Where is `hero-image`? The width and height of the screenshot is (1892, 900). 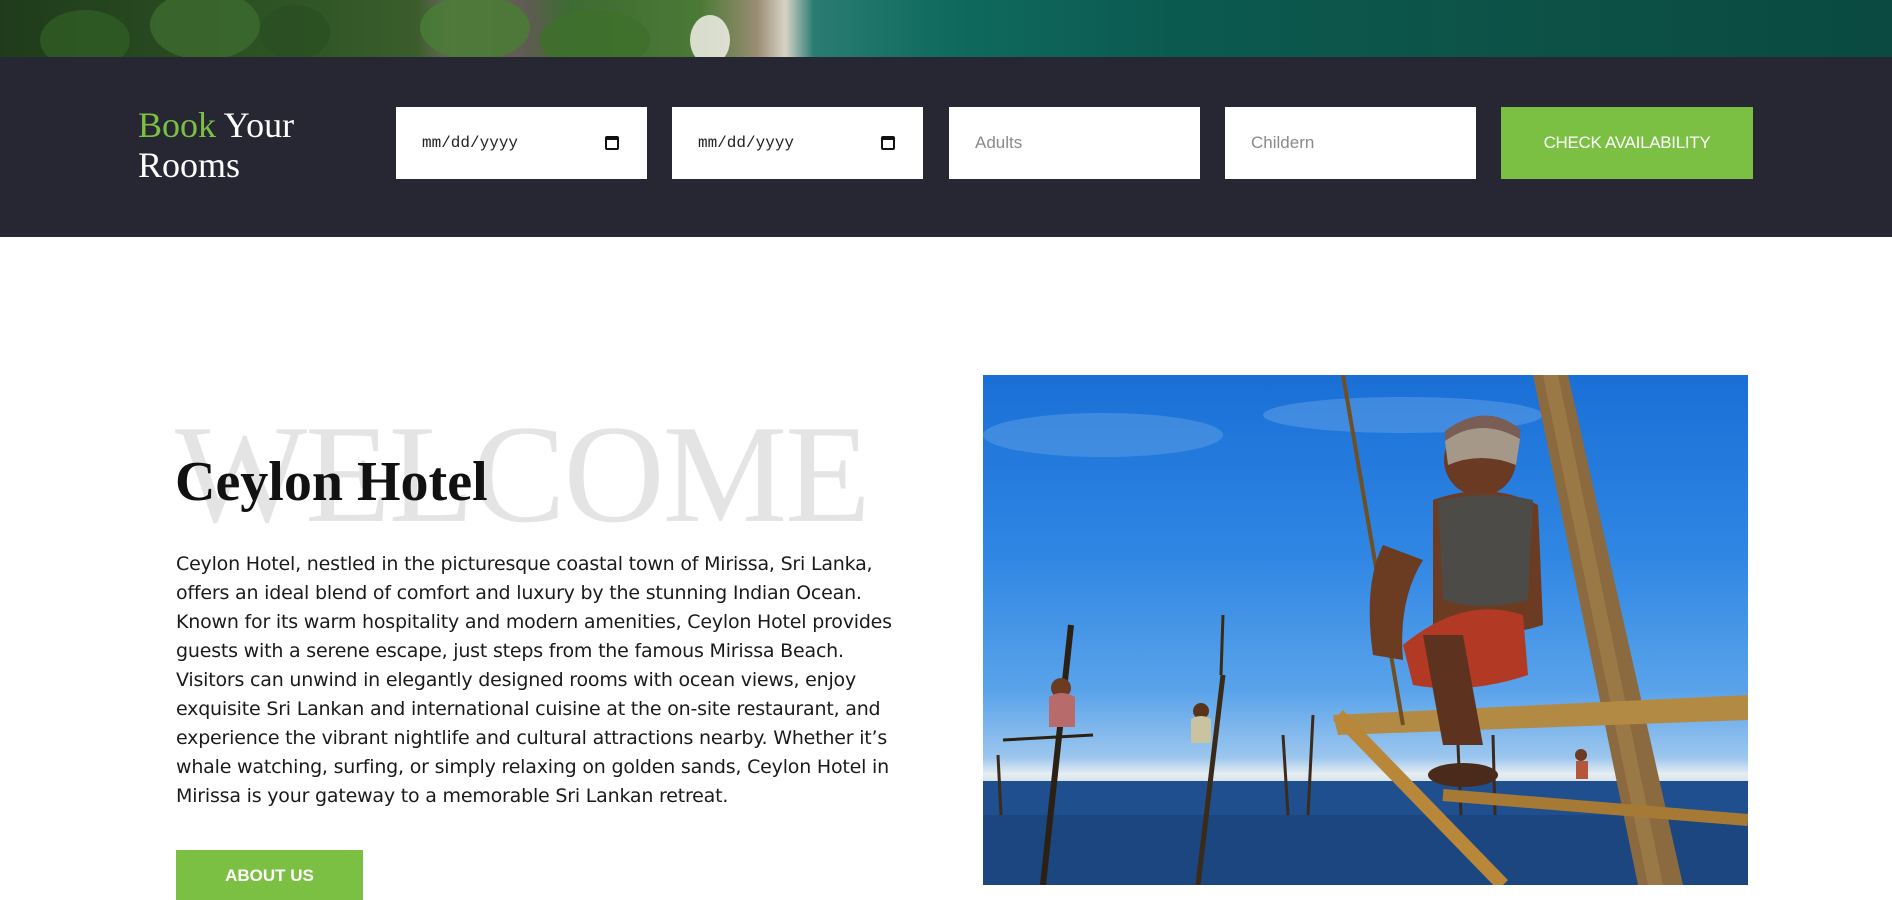 hero-image is located at coordinates (946, 28).